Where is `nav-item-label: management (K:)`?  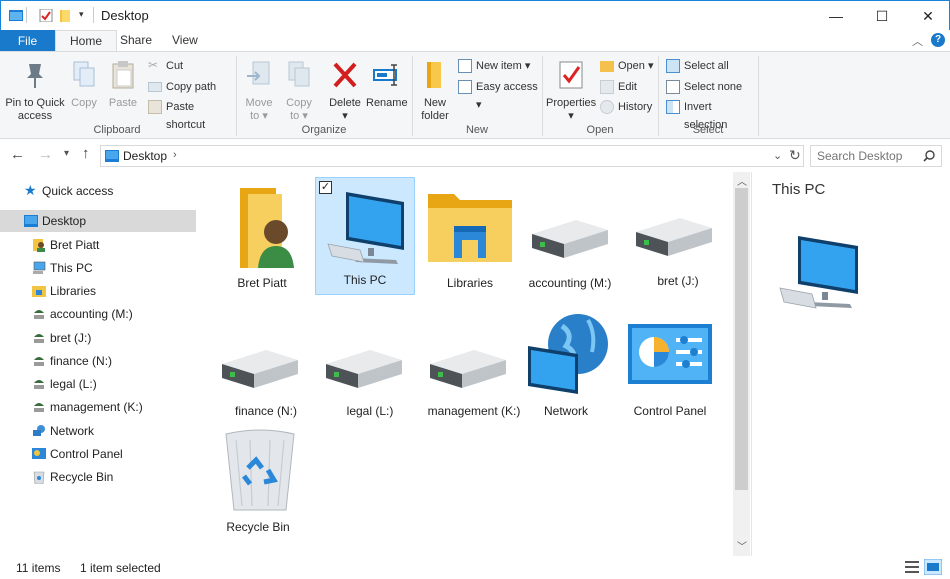 nav-item-label: management (K:) is located at coordinates (96, 407).